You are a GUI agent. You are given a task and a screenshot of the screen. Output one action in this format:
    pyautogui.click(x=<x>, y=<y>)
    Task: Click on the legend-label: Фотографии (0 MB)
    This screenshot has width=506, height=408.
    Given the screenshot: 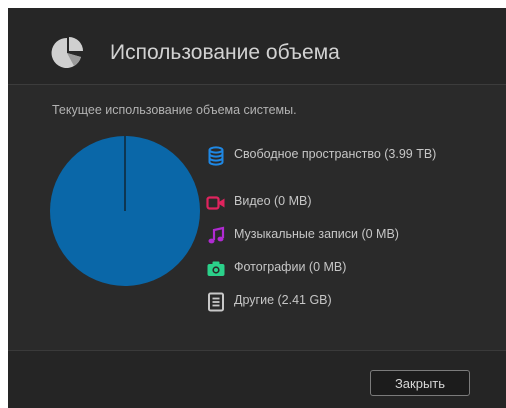 What is the action you would take?
    pyautogui.click(x=290, y=267)
    